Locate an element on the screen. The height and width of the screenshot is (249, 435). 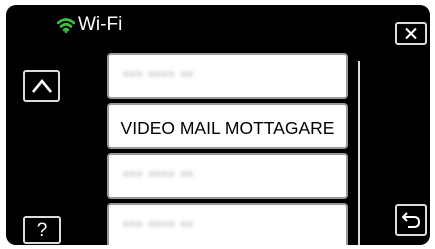
back-button is located at coordinates (411, 220).